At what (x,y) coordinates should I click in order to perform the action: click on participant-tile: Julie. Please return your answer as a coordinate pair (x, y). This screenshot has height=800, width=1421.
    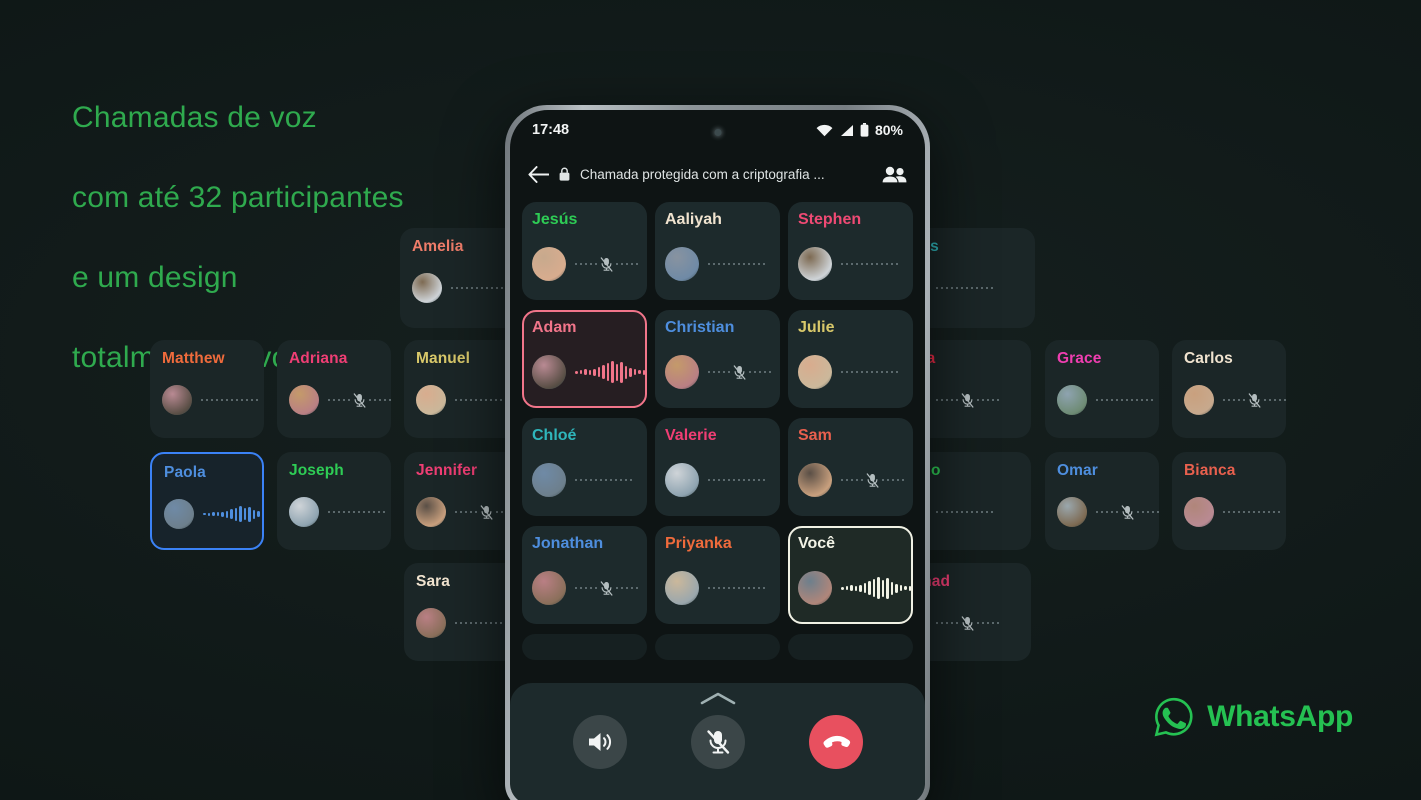
    Looking at the image, I should click on (850, 359).